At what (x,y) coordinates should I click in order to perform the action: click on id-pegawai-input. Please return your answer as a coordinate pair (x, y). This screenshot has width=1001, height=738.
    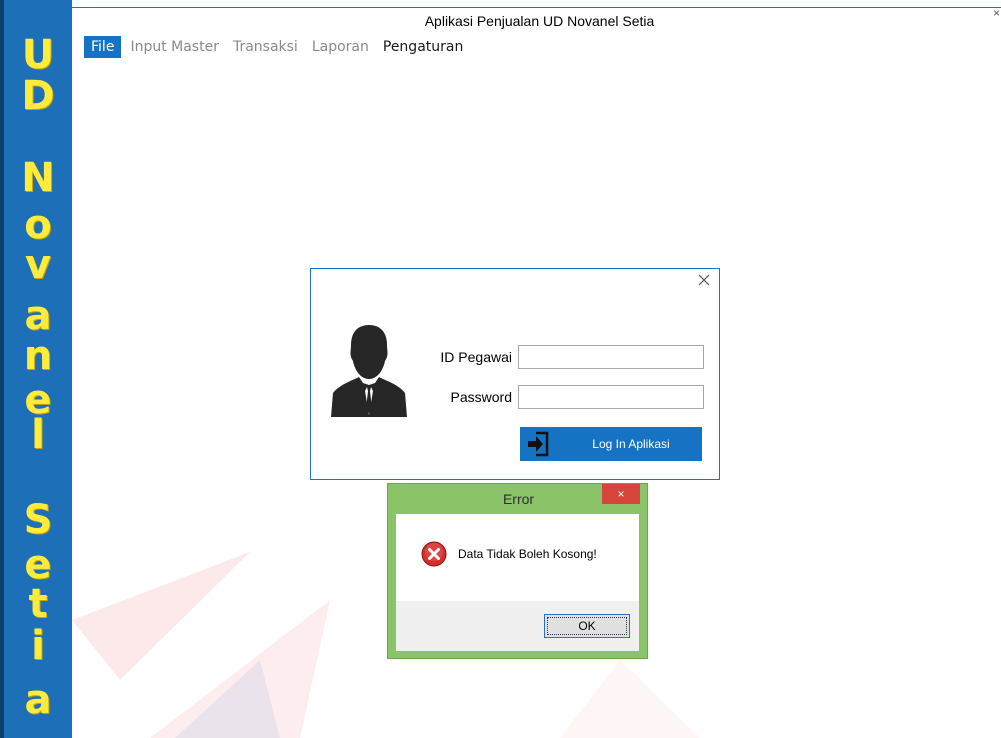
    Looking at the image, I should click on (611, 357).